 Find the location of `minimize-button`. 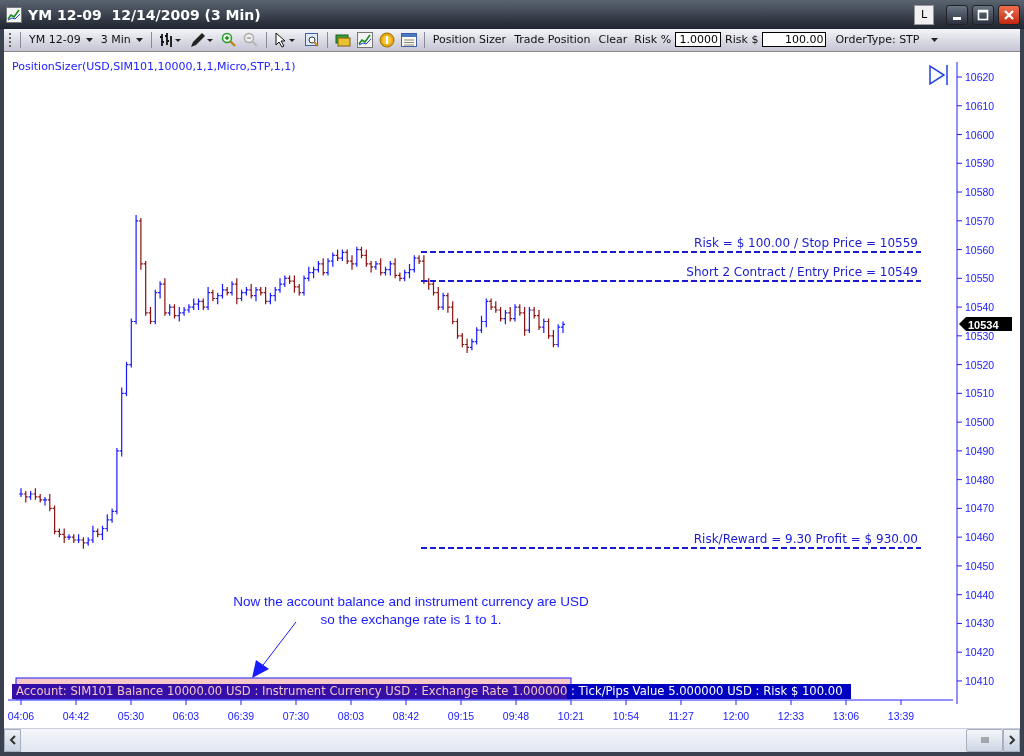

minimize-button is located at coordinates (957, 14).